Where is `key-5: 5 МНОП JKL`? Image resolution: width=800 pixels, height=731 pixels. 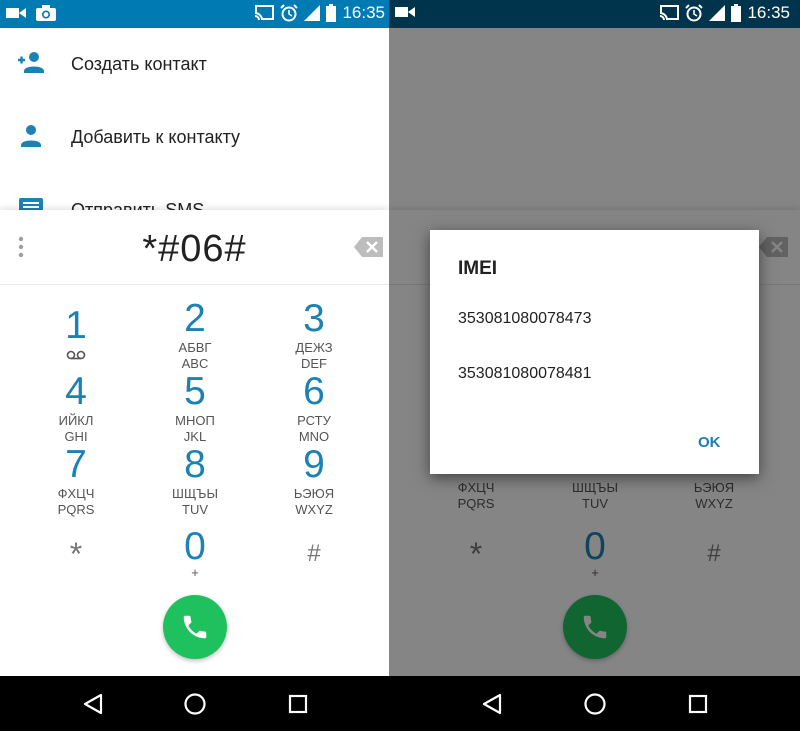
key-5: 5 МНОП JKL is located at coordinates (195, 407).